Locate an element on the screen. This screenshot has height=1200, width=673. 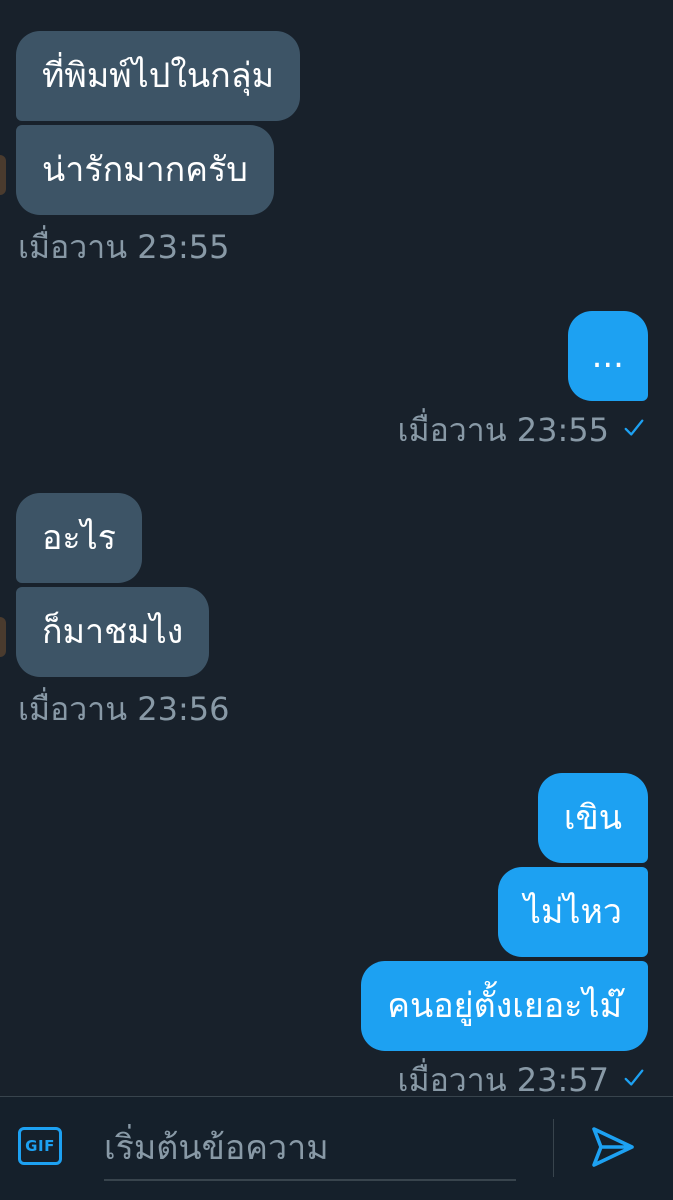
message-text: คนอยู่ตั้งเยอะไม๊ is located at coordinates (504, 1006).